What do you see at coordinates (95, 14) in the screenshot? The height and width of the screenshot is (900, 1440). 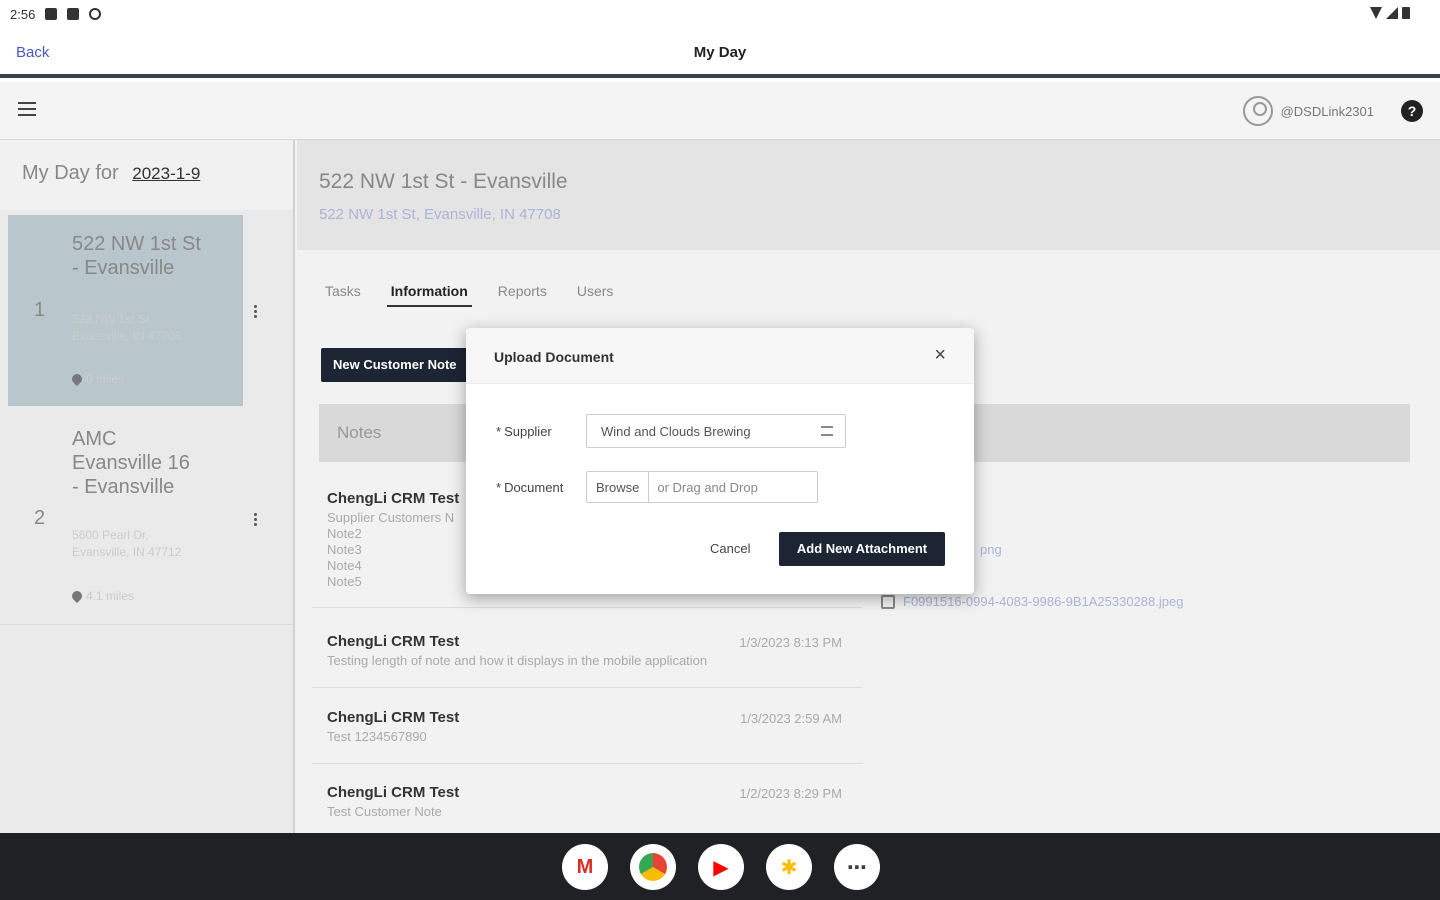 I see `dnd-icon` at bounding box center [95, 14].